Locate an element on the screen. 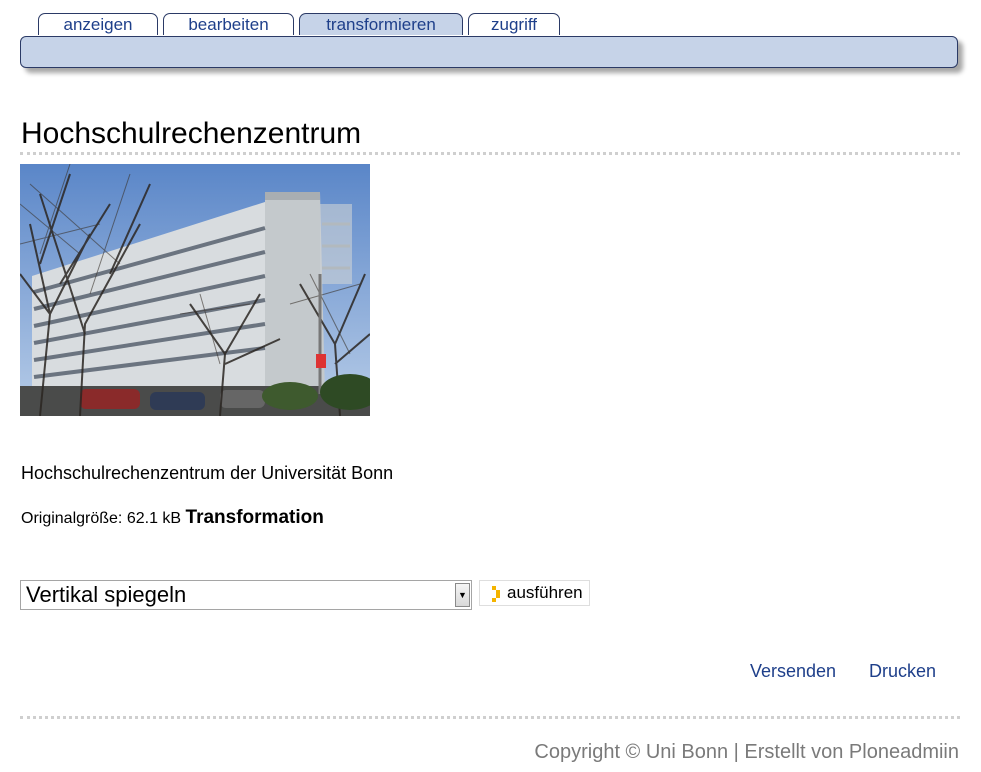  footer-divider is located at coordinates (490, 717).